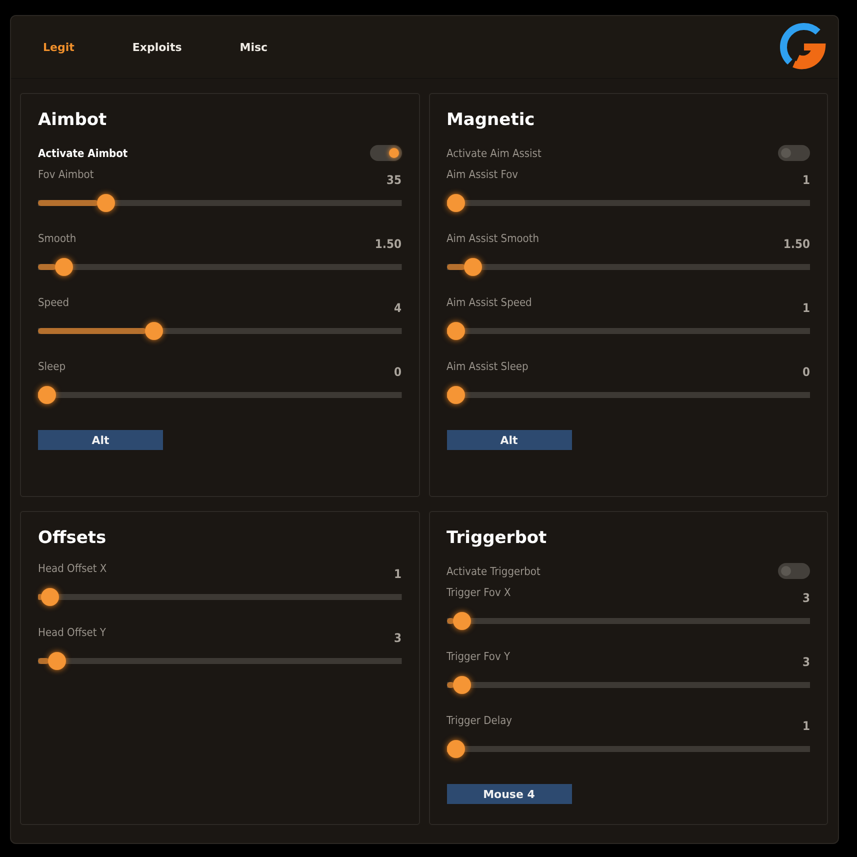  Describe the element at coordinates (478, 657) in the screenshot. I see `slider-label: Trigger Fov Y` at that location.